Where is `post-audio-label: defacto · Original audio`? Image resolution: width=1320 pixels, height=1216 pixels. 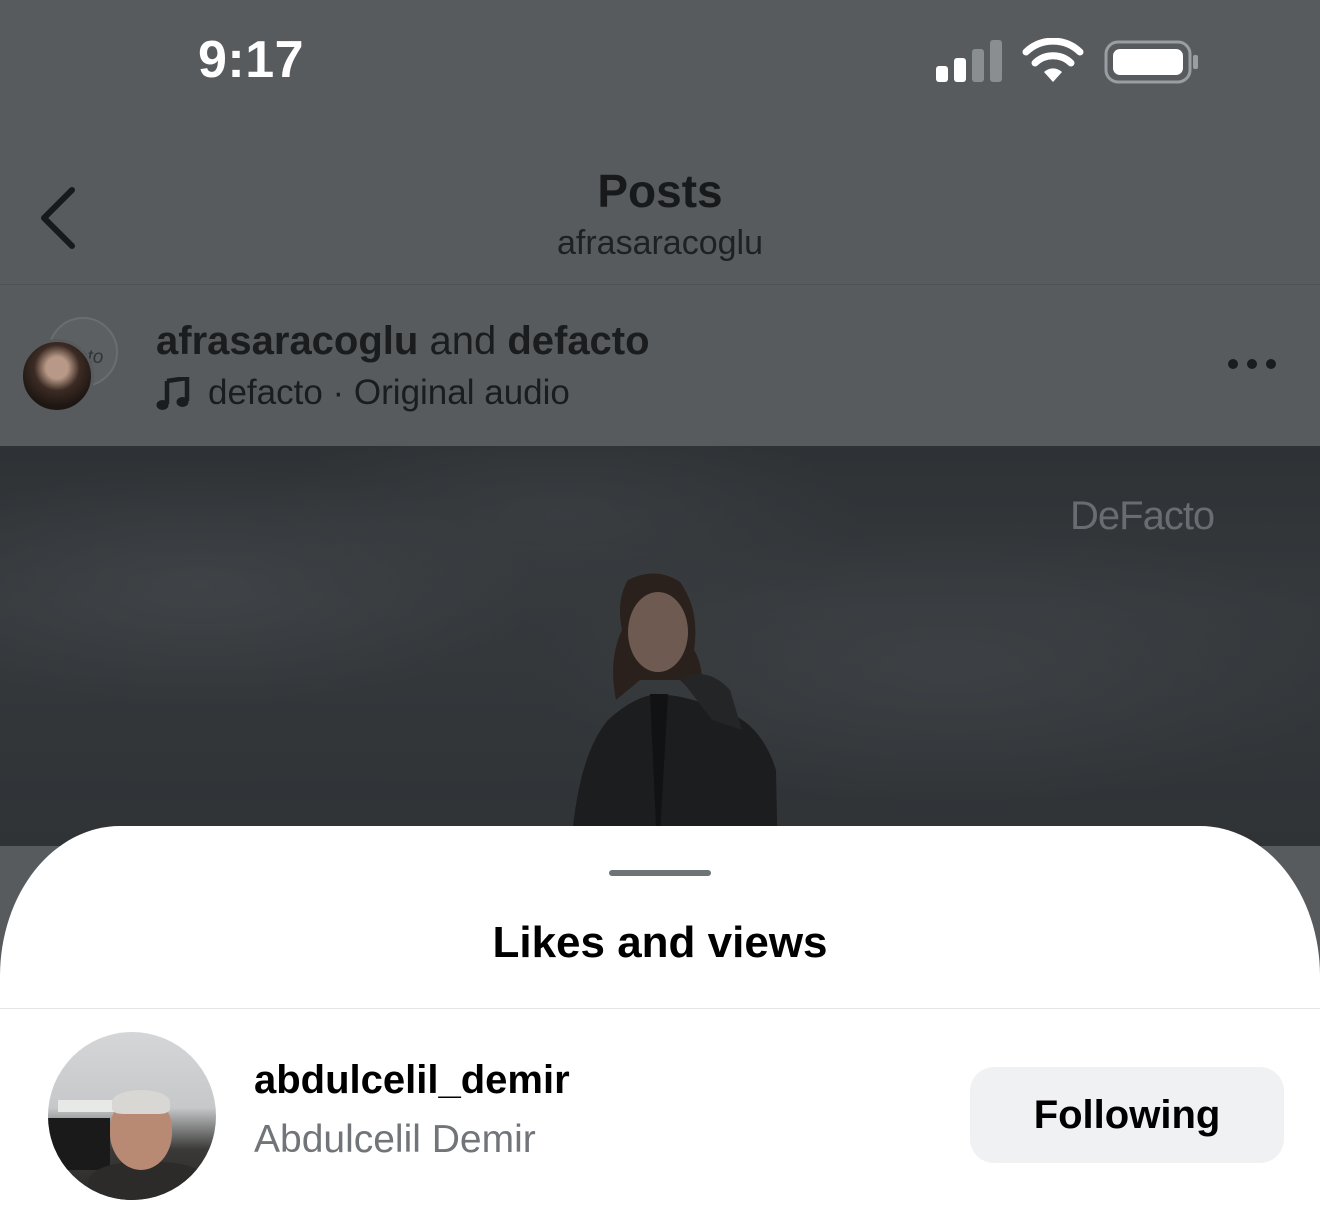 post-audio-label: defacto · Original audio is located at coordinates (389, 393).